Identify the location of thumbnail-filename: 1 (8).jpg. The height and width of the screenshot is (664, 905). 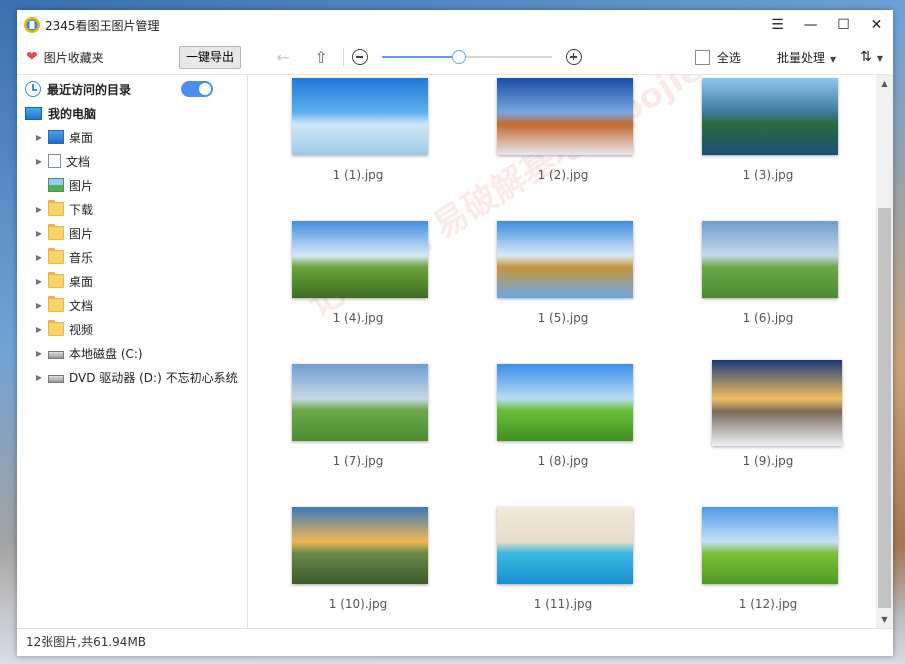
(563, 461).